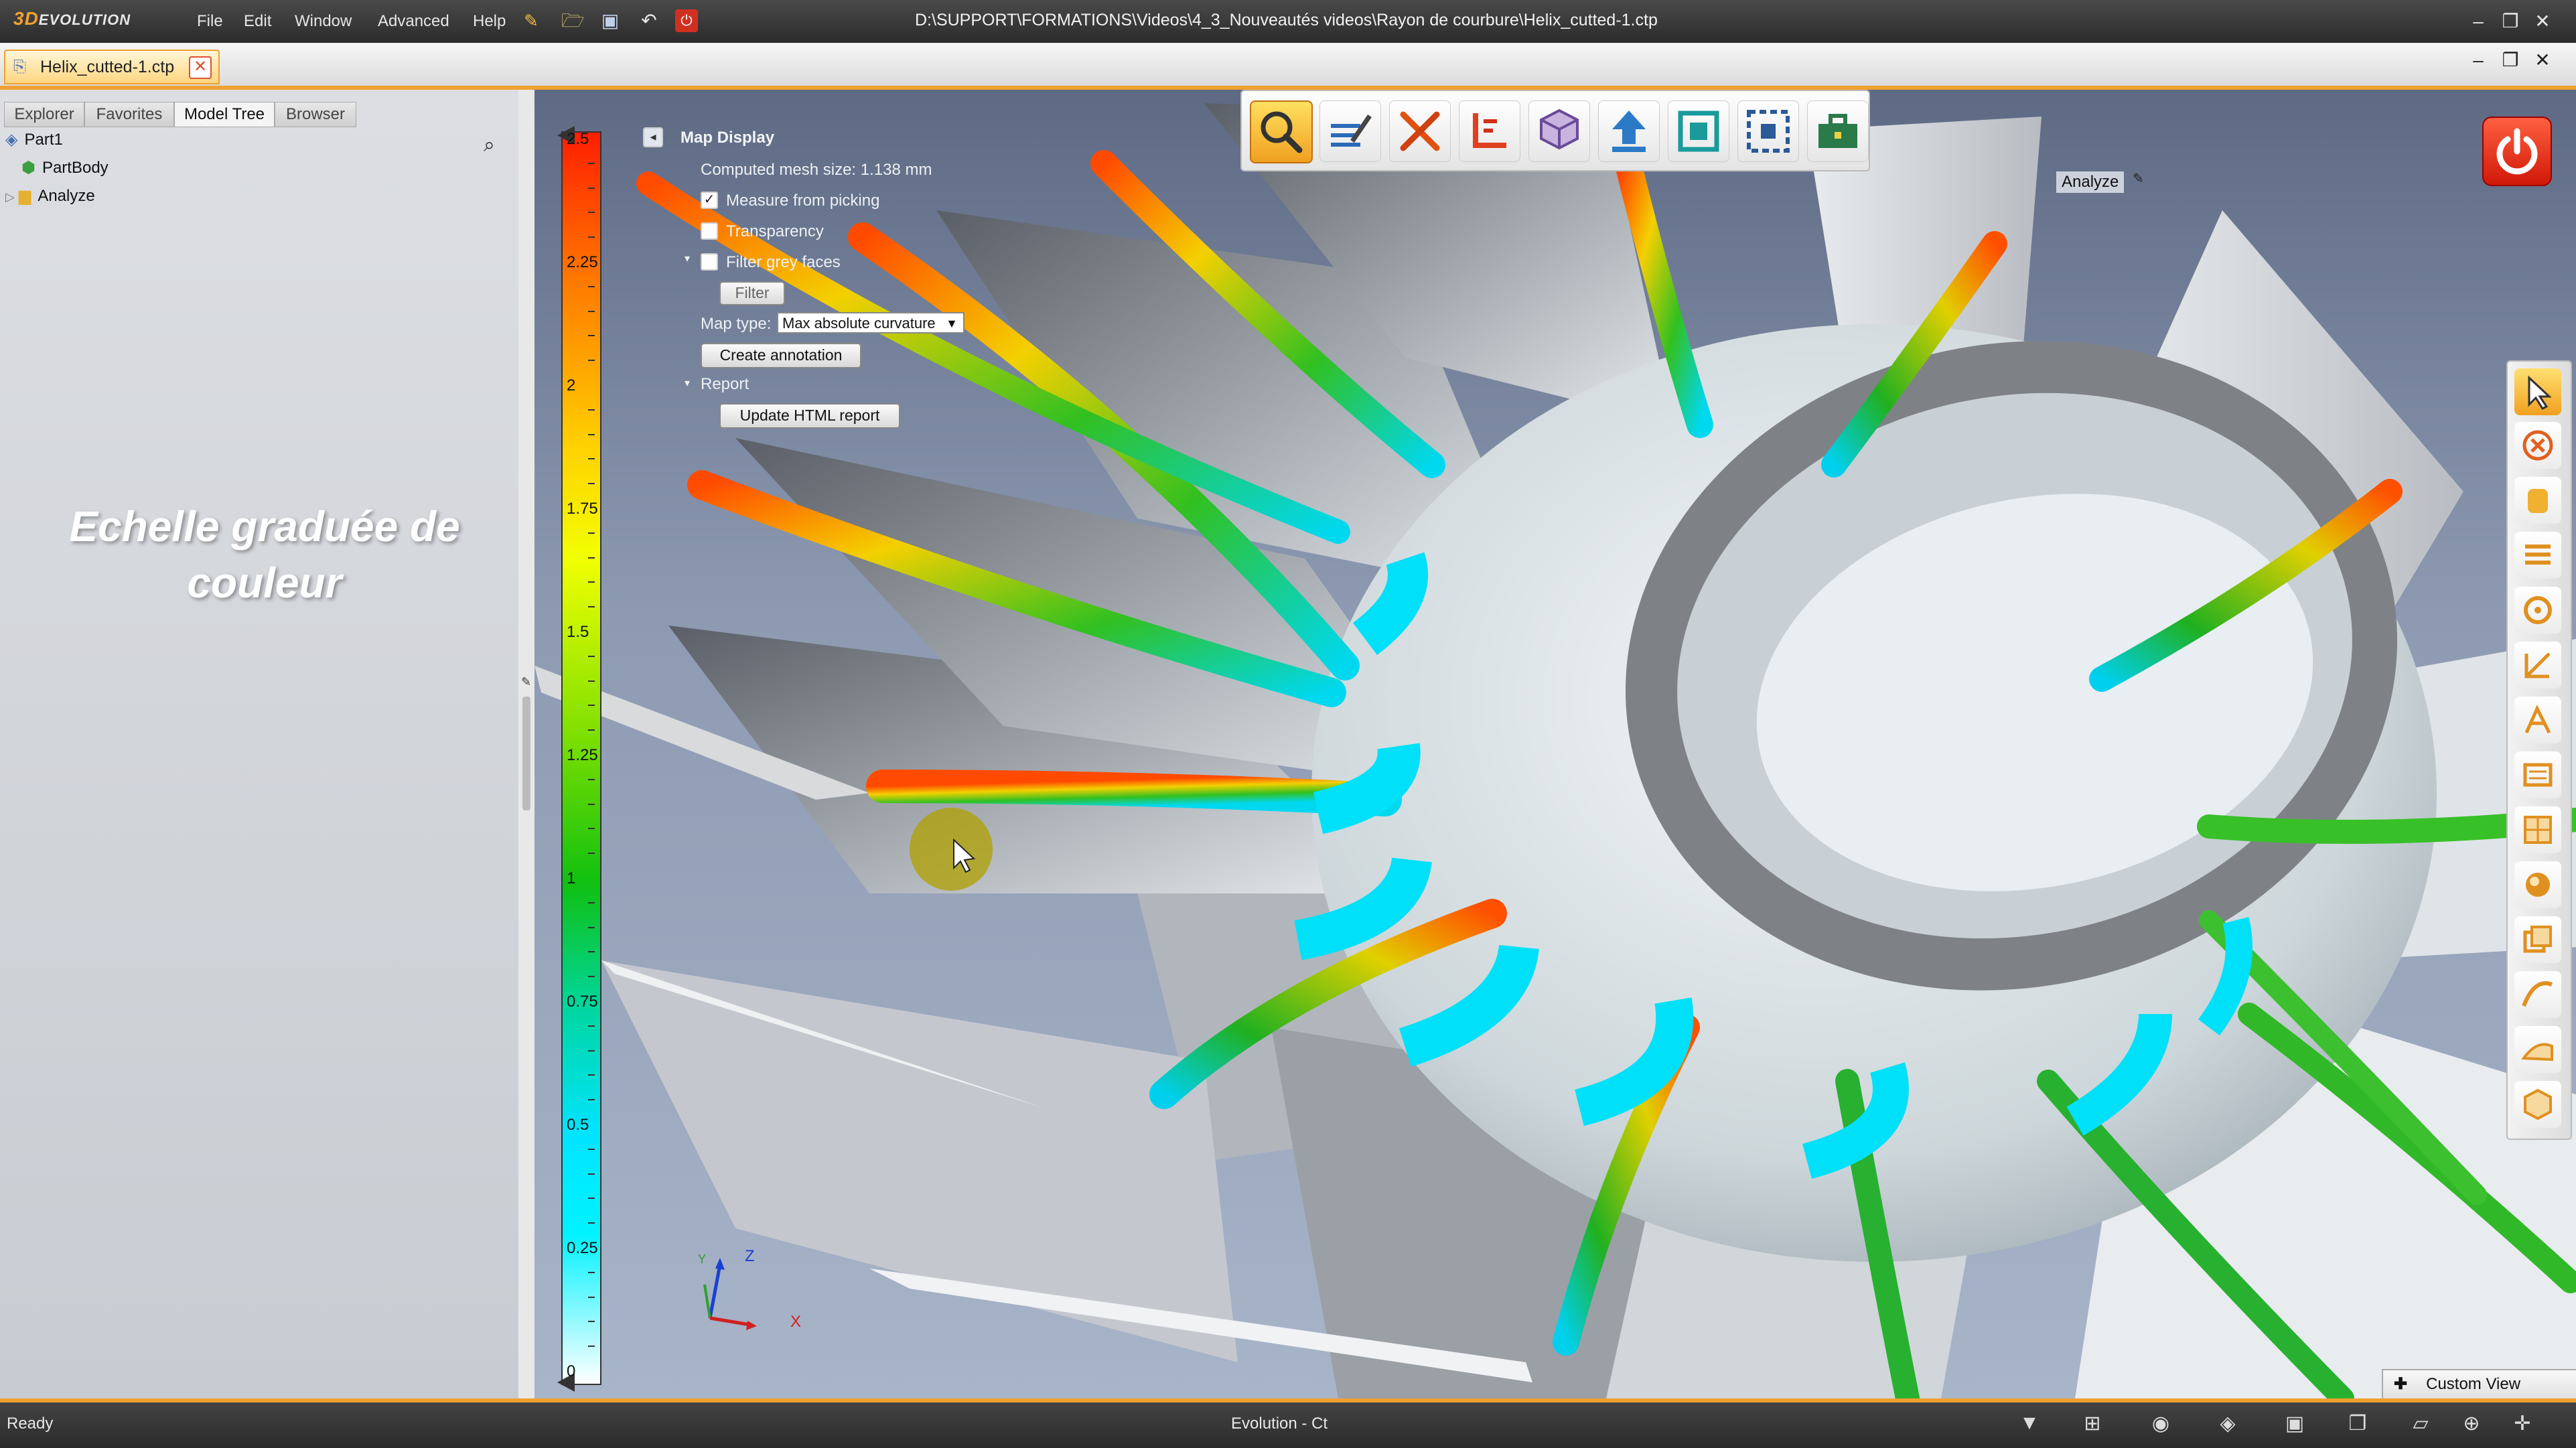 Image resolution: width=2576 pixels, height=1448 pixels. What do you see at coordinates (2401, 1384) in the screenshot?
I see `plus-icon: ✚` at bounding box center [2401, 1384].